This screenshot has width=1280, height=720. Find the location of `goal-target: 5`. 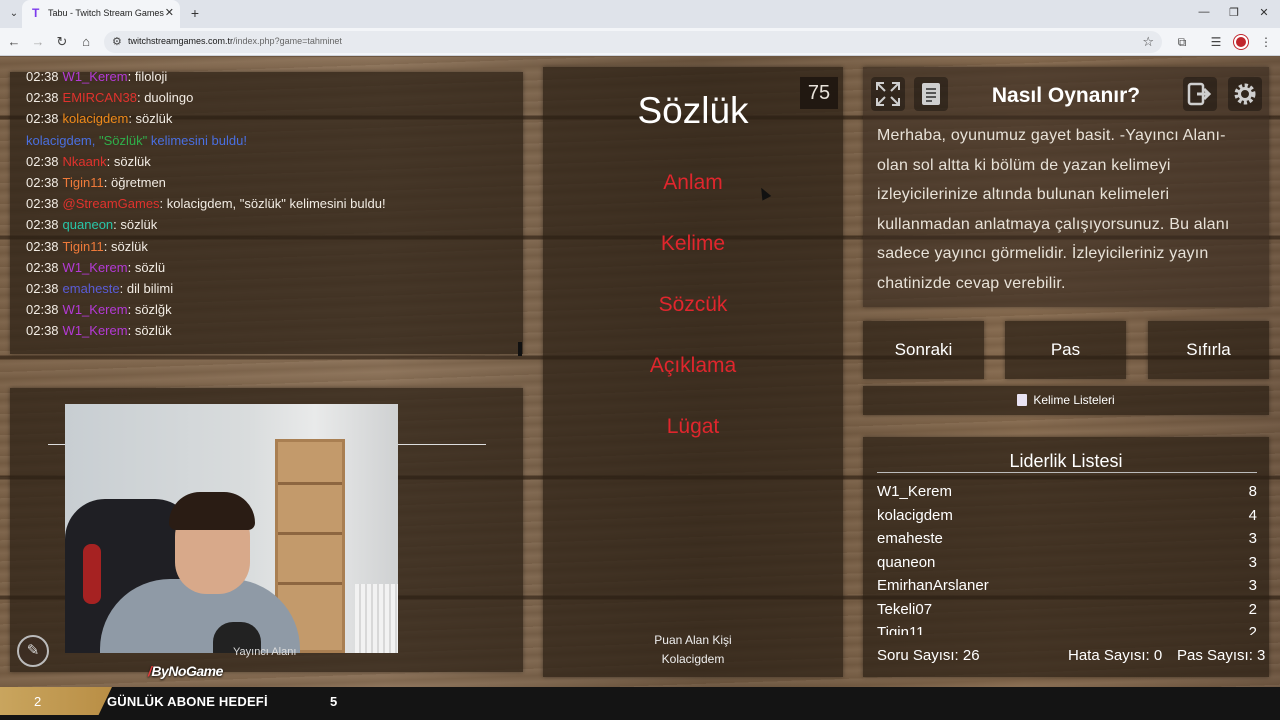

goal-target: 5 is located at coordinates (334, 701).